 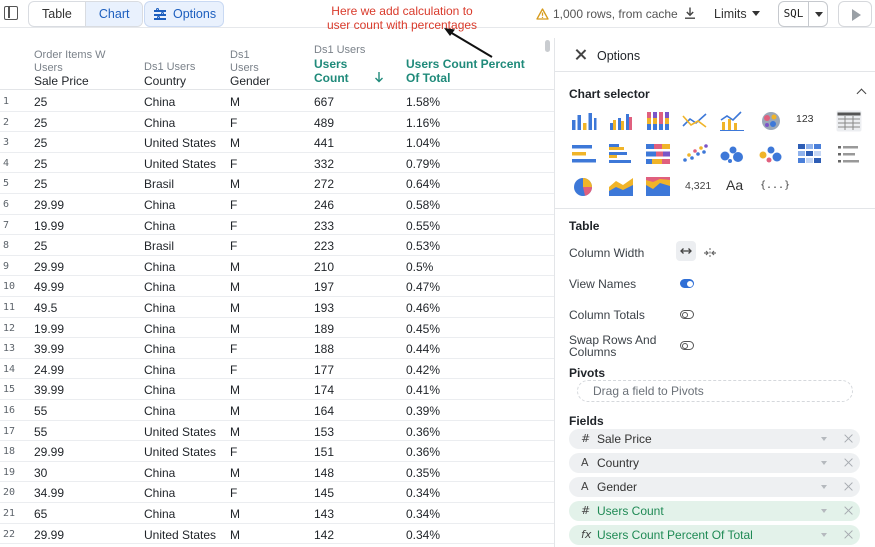 I want to click on table-row: 10 49.99 China M 197 0.47%, so click(x=277, y=286).